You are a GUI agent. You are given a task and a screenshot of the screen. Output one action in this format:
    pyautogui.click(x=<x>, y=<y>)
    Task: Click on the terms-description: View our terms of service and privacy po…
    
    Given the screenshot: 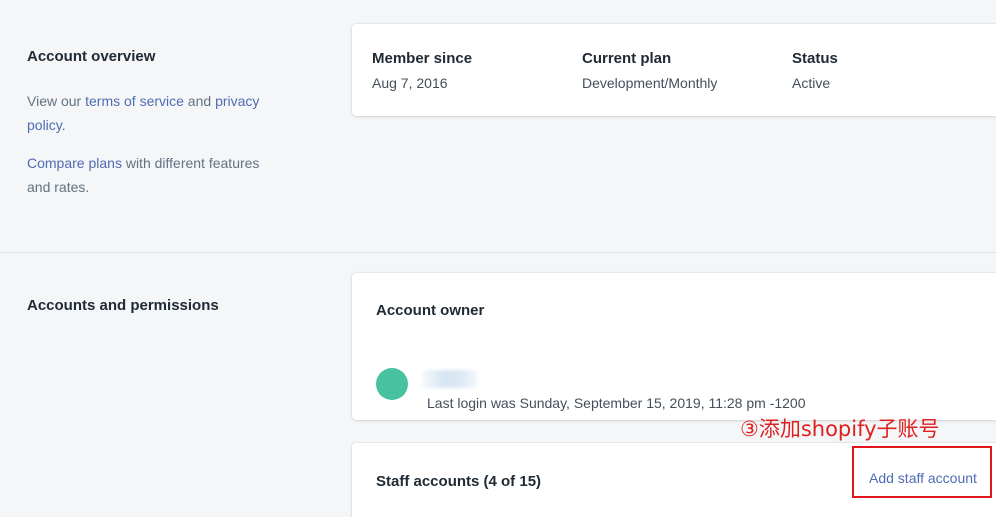 What is the action you would take?
    pyautogui.click(x=149, y=113)
    